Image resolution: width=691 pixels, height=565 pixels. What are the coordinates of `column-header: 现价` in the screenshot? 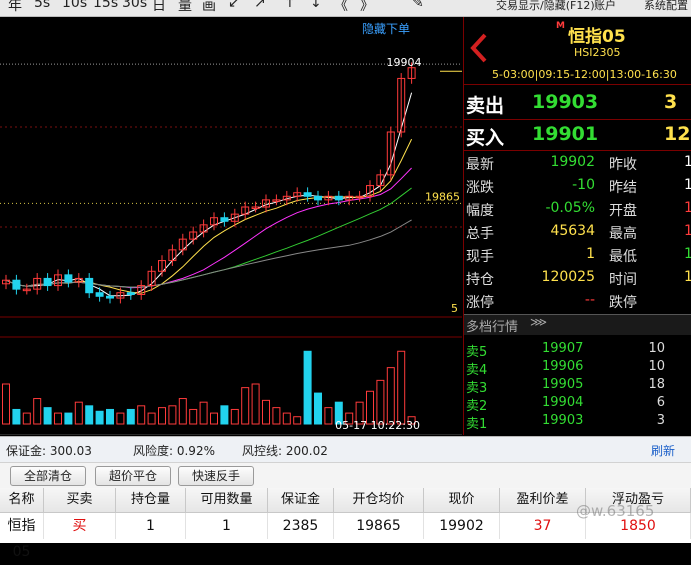 It's located at (462, 500).